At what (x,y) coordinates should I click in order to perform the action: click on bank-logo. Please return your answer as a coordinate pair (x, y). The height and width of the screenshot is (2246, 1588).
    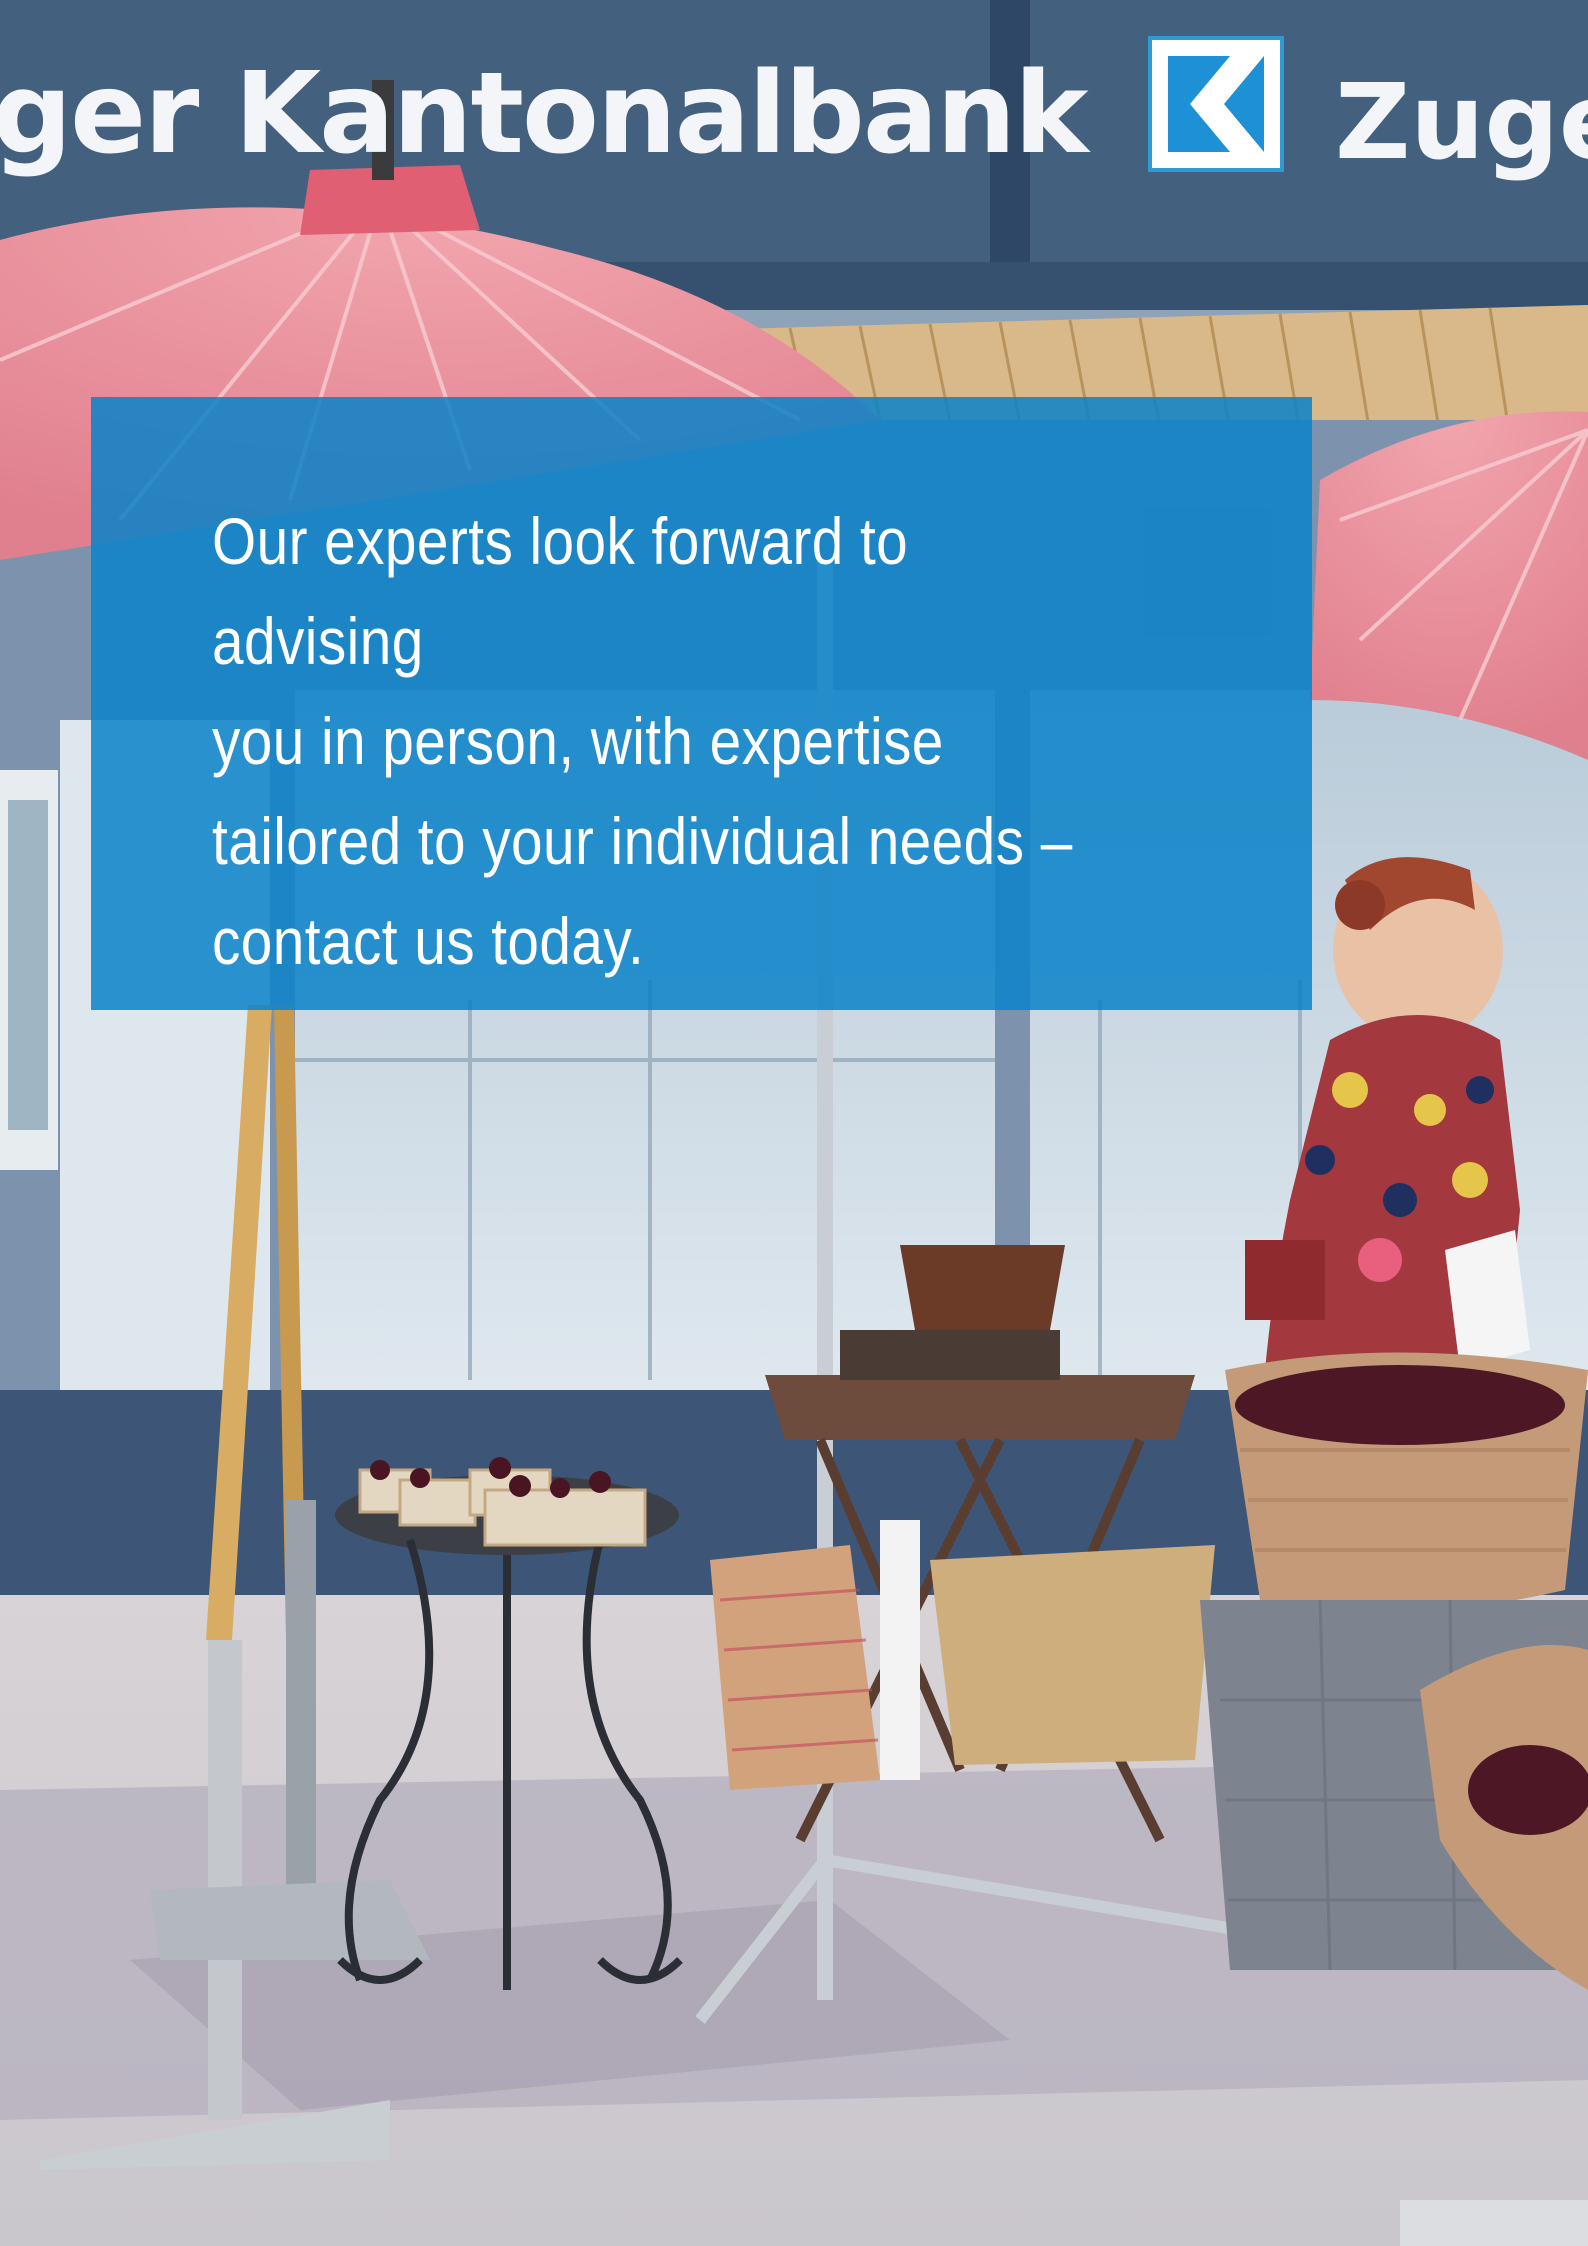
    Looking at the image, I should click on (1216, 104).